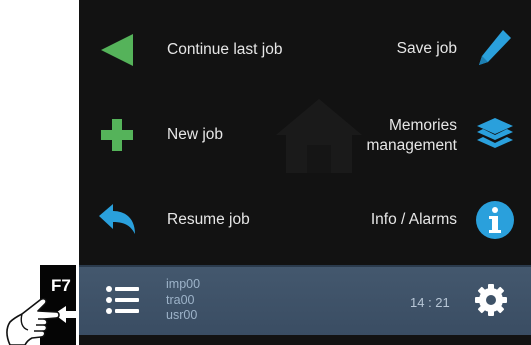  What do you see at coordinates (413, 219) in the screenshot?
I see `info-alarms-label: Info / Alarms` at bounding box center [413, 219].